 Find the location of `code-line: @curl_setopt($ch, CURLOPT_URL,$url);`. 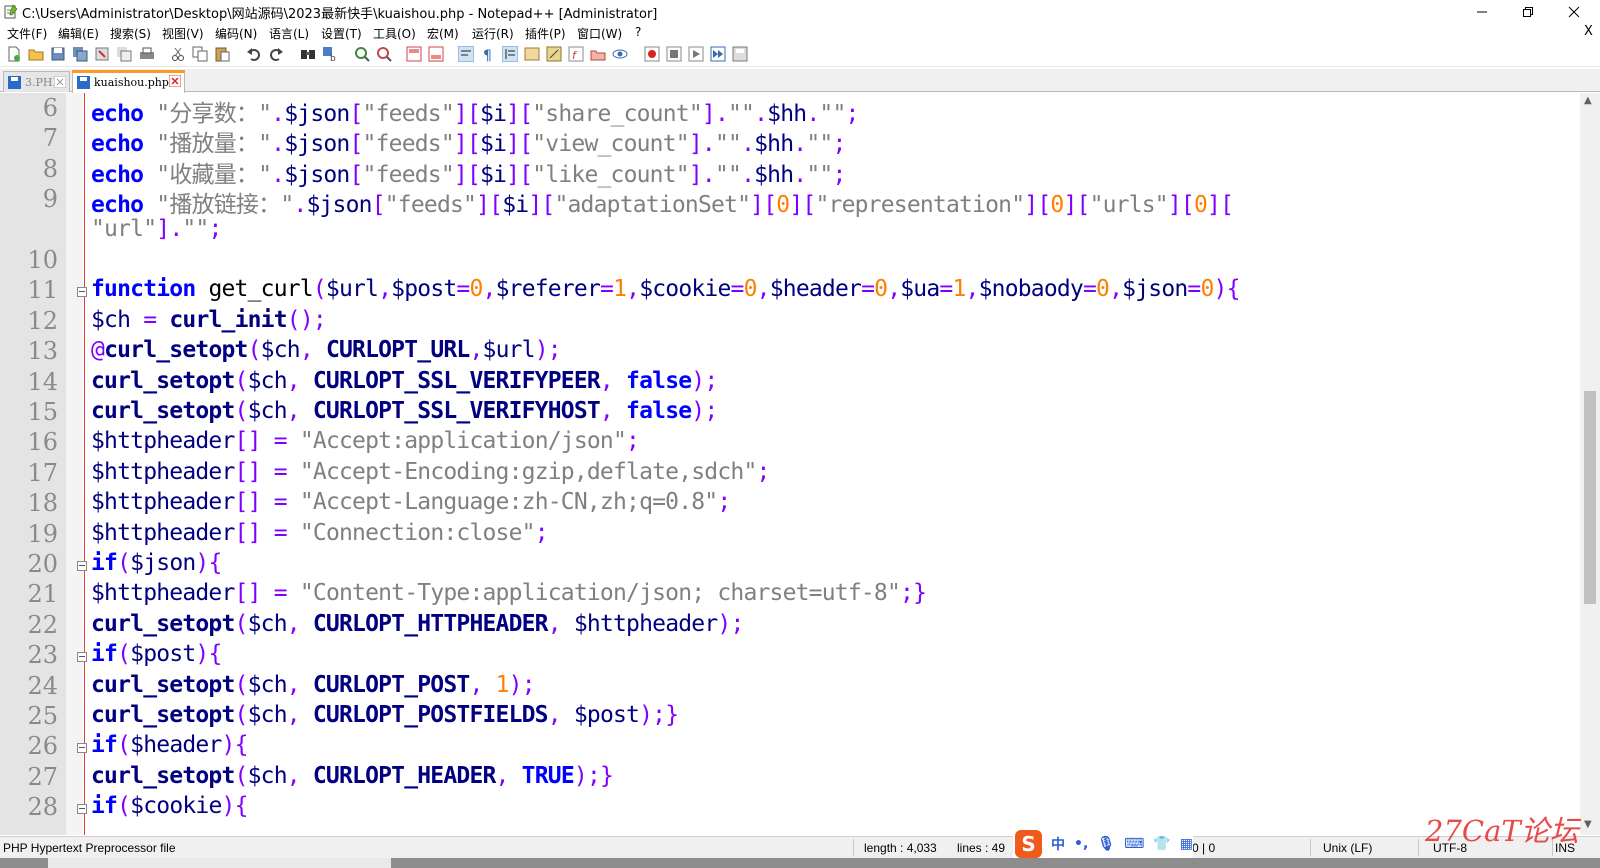

code-line: @curl_setopt($ch, CURLOPT_URL,$url); is located at coordinates (326, 350).